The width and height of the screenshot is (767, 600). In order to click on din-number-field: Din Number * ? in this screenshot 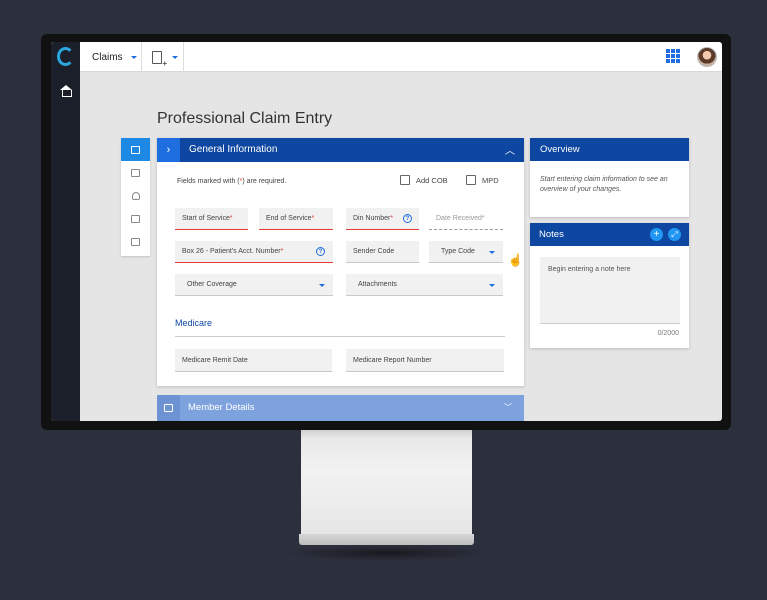, I will do `click(382, 219)`.